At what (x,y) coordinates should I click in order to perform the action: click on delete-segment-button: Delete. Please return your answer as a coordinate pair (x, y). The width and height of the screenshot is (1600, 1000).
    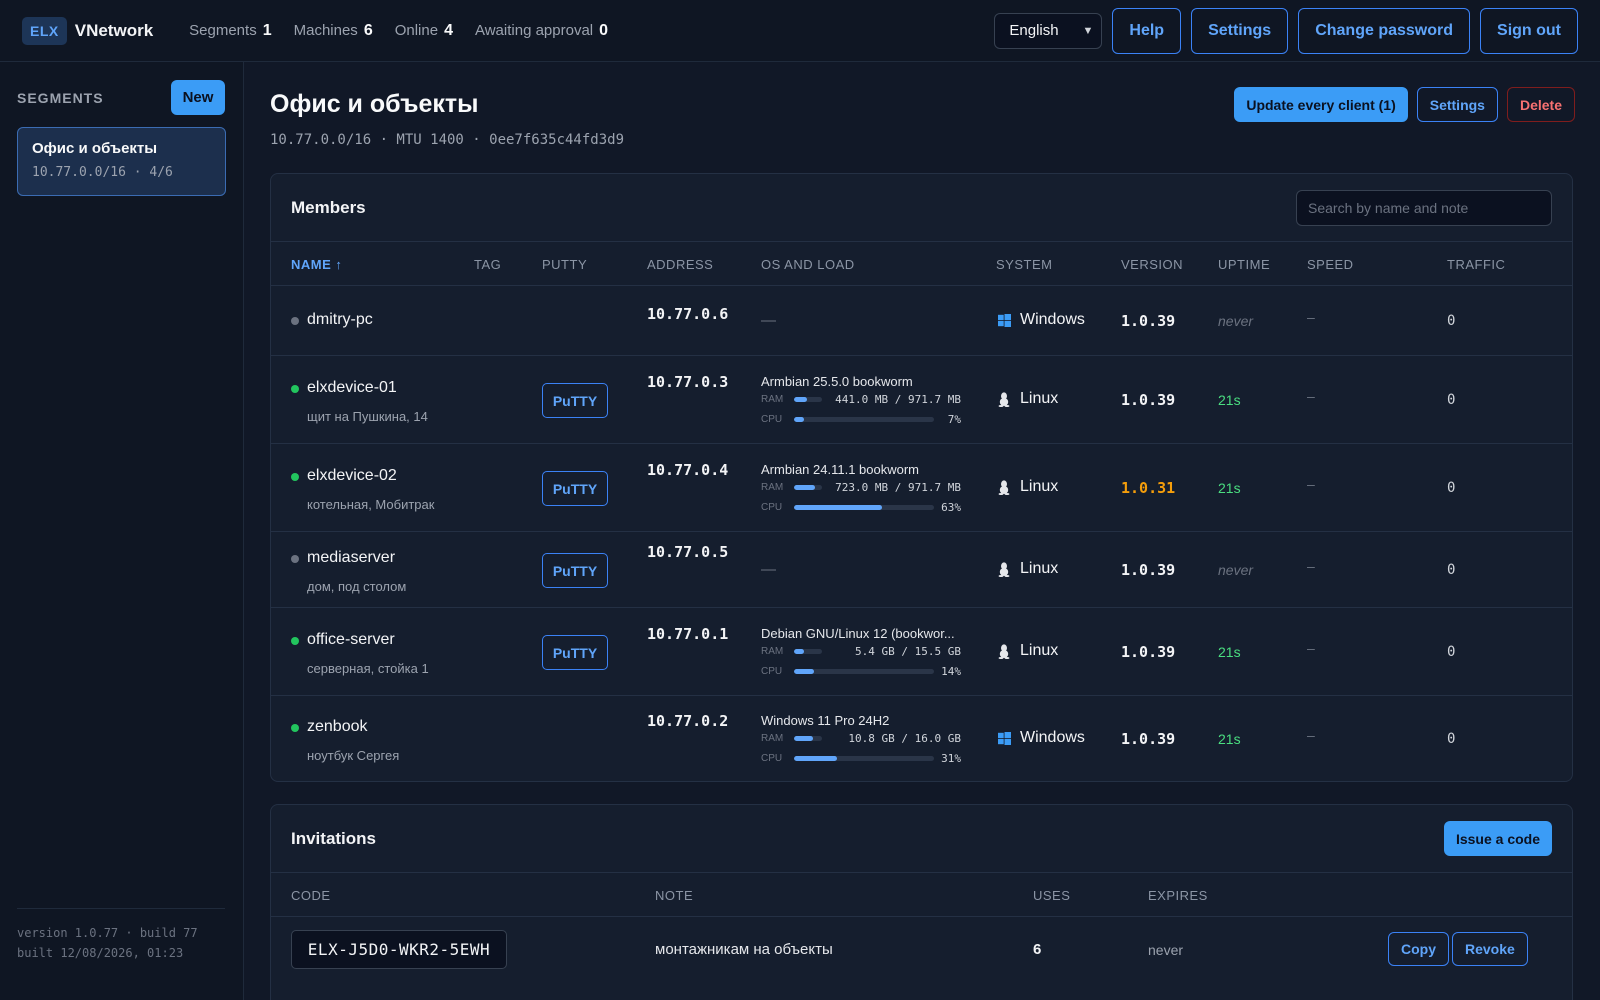
    Looking at the image, I should click on (1540, 104).